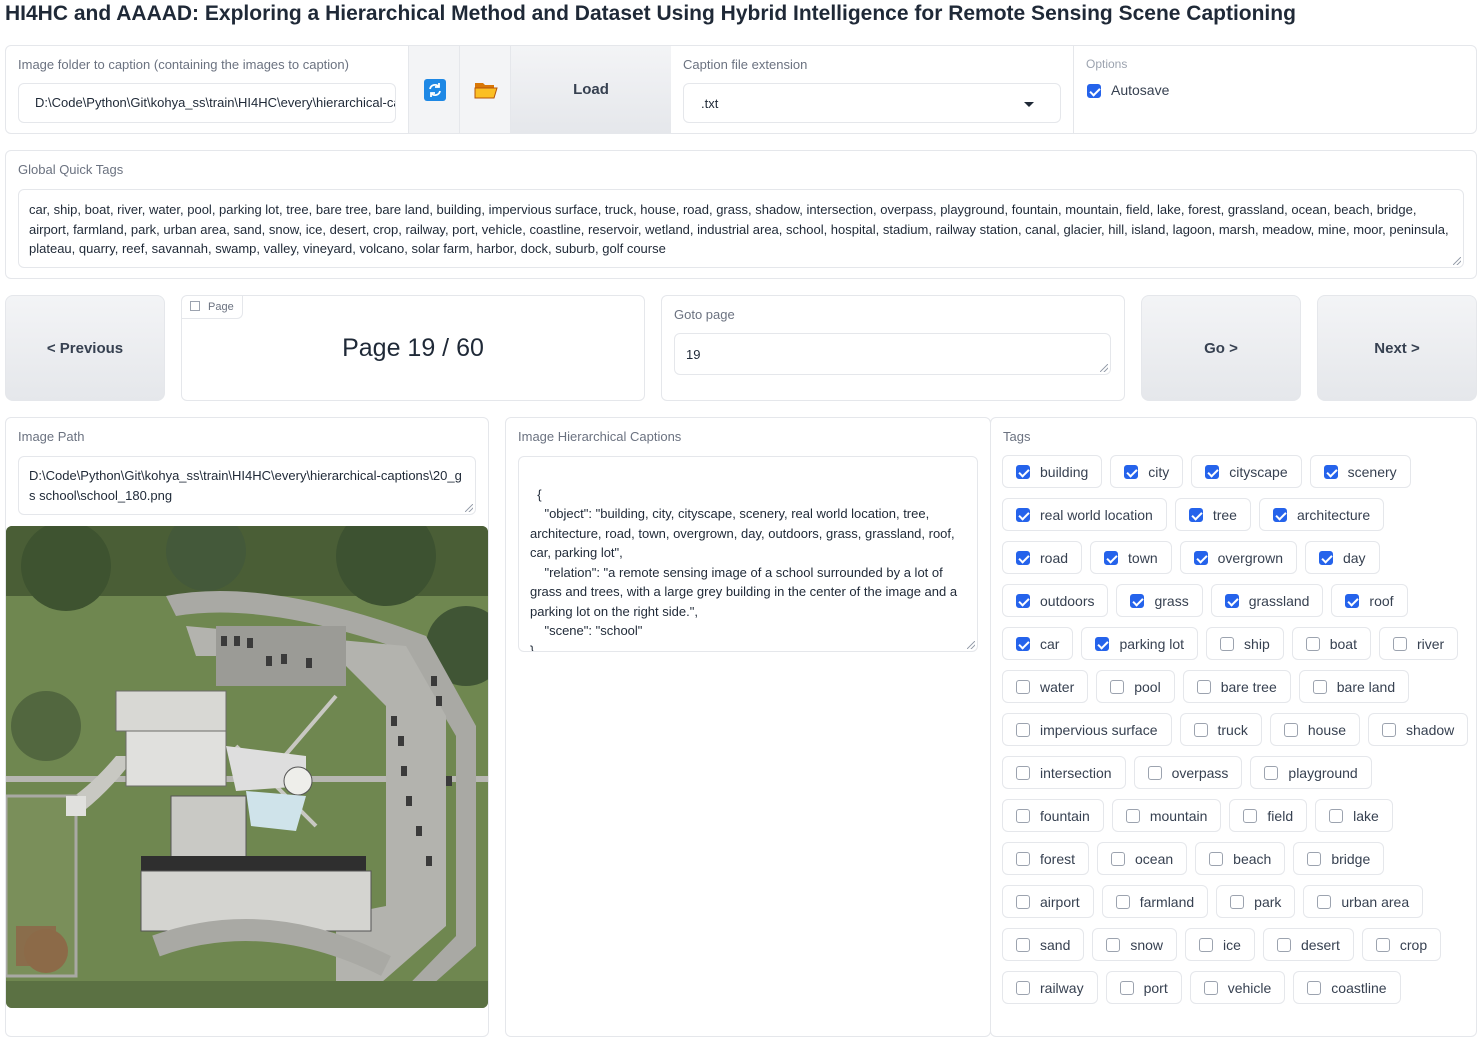  What do you see at coordinates (1418, 729) in the screenshot?
I see `tag-checkbox: shadow` at bounding box center [1418, 729].